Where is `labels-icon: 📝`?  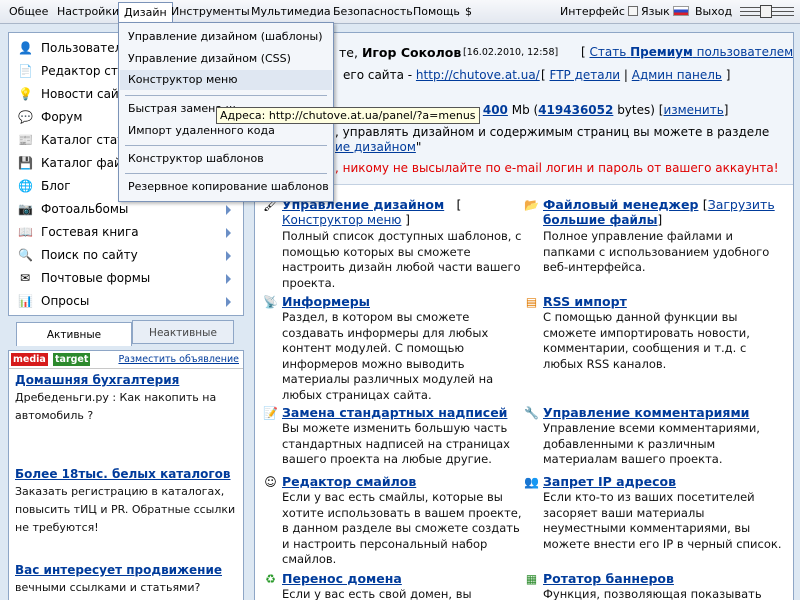 labels-icon: 📝 is located at coordinates (270, 413).